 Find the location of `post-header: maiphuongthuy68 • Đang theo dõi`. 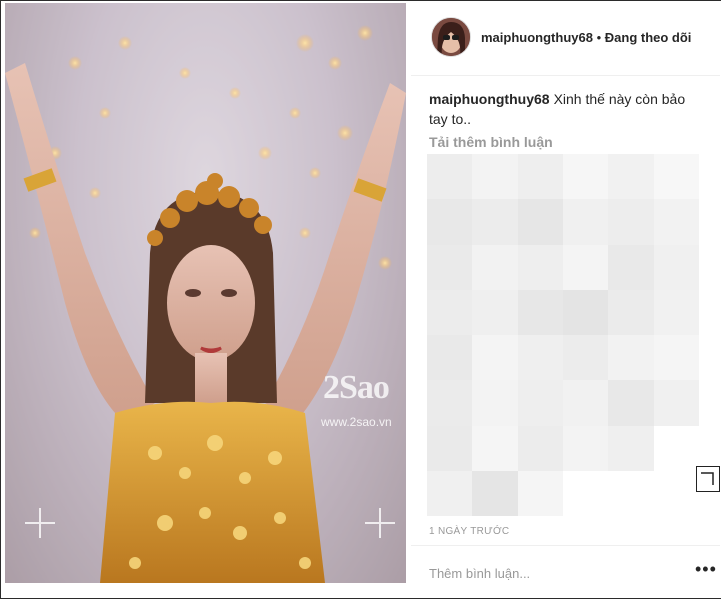

post-header: maiphuongthuy68 • Đang theo dõi is located at coordinates (565, 38).